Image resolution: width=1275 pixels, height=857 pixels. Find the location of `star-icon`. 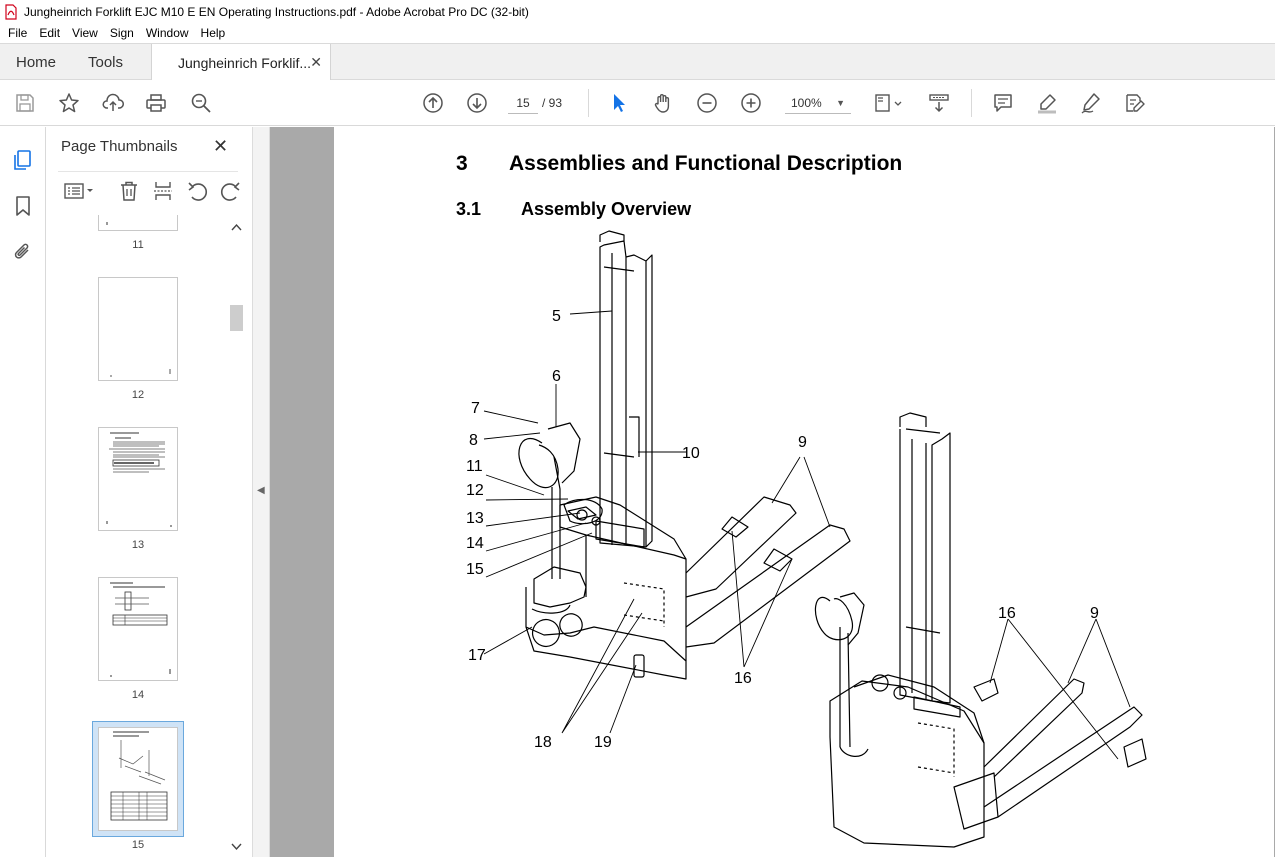

star-icon is located at coordinates (69, 103).